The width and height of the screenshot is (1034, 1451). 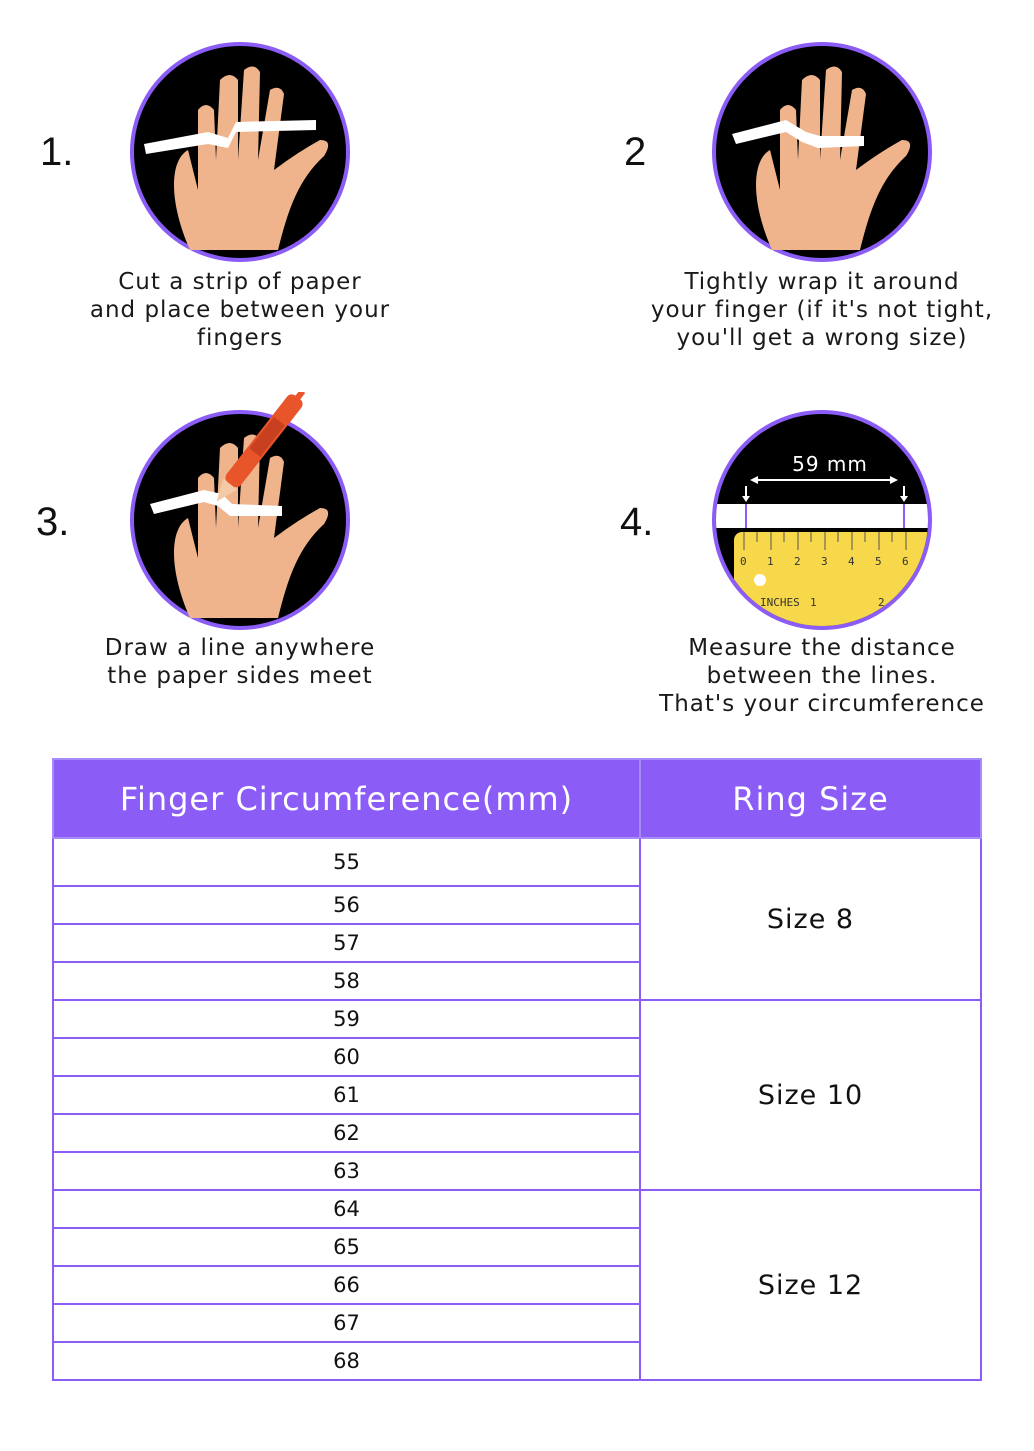 I want to click on ruler-tick-label: 1, so click(x=770, y=561).